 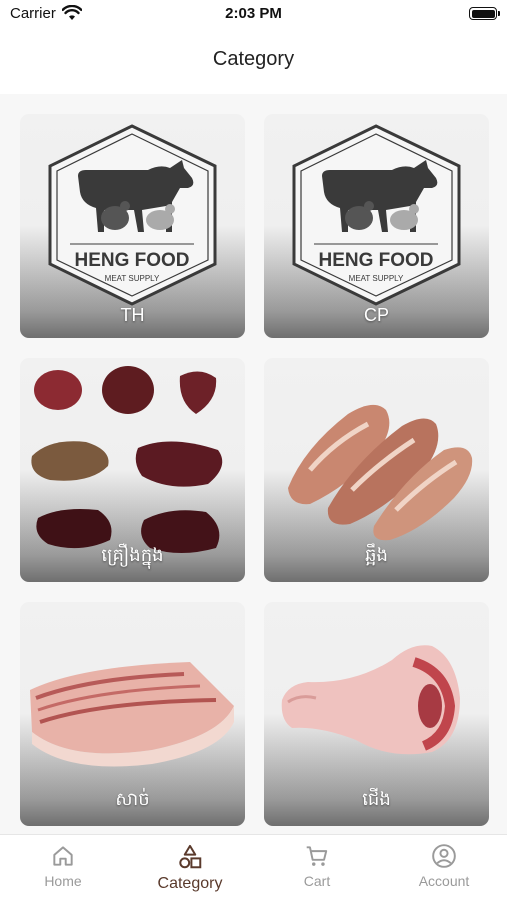 What do you see at coordinates (376, 799) in the screenshot?
I see `category-label: ជើង` at bounding box center [376, 799].